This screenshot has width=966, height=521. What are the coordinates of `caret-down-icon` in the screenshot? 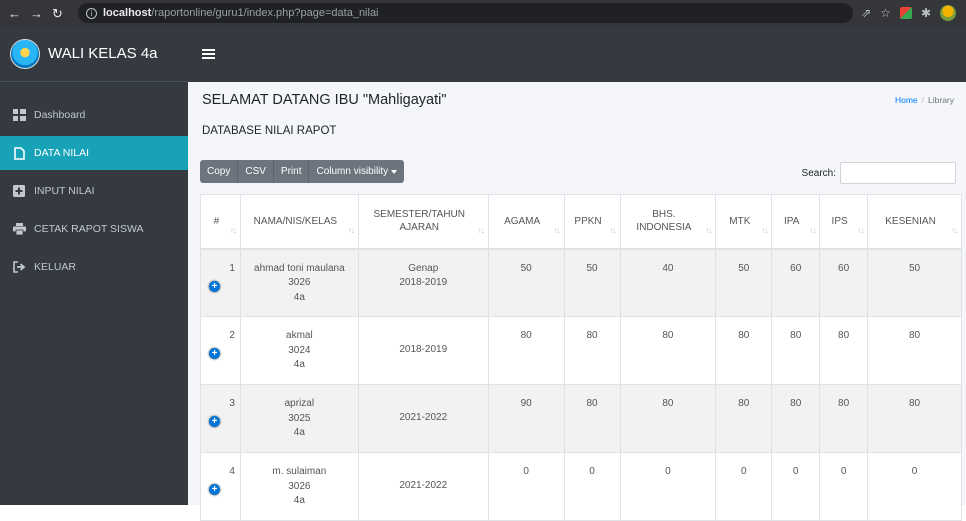 It's located at (394, 171).